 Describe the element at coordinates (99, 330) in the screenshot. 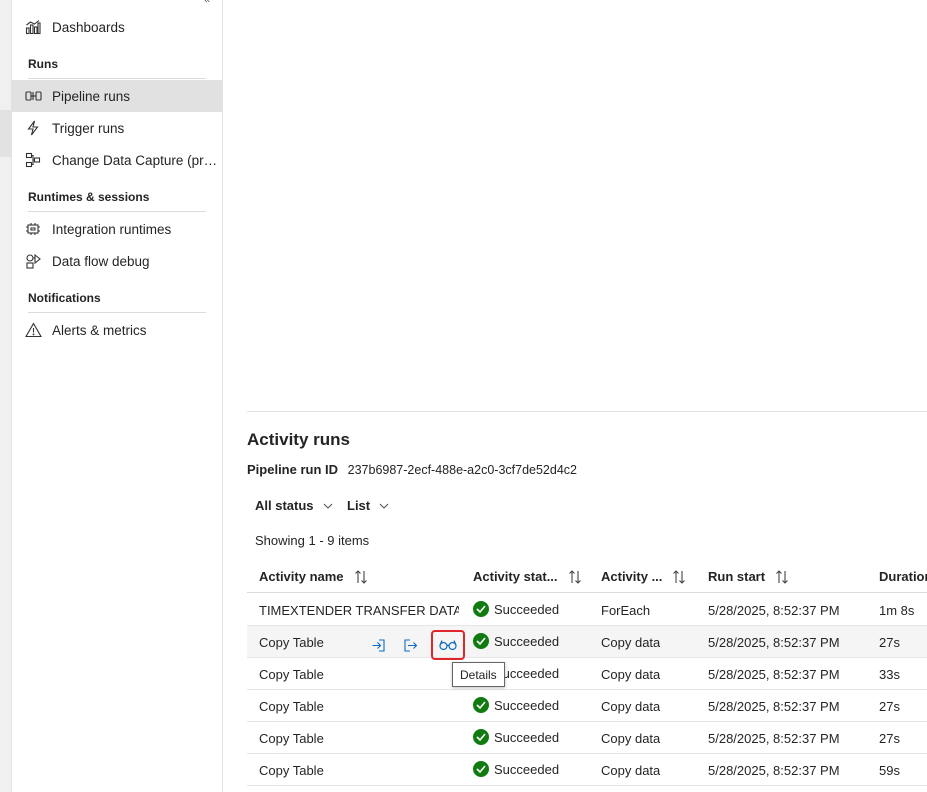

I see `sidebar-item-label: Alerts & metrics` at that location.